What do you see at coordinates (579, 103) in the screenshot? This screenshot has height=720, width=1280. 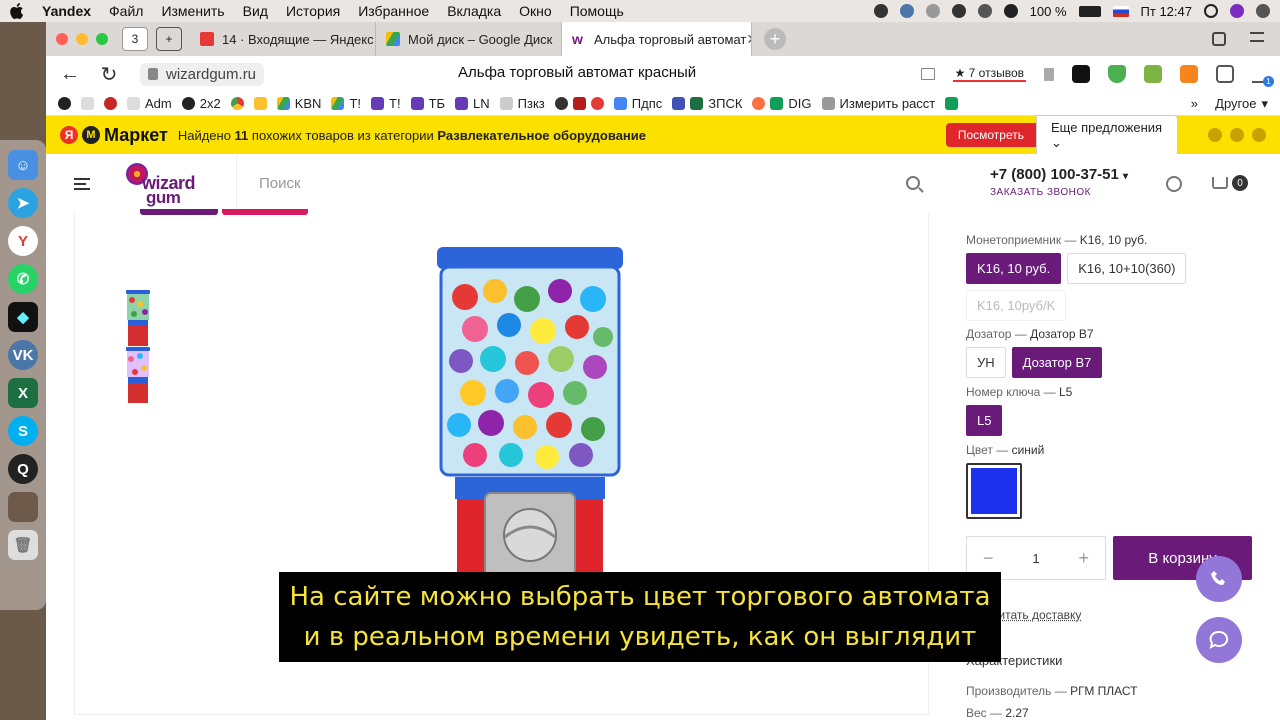 I see `bookmark-misc` at bounding box center [579, 103].